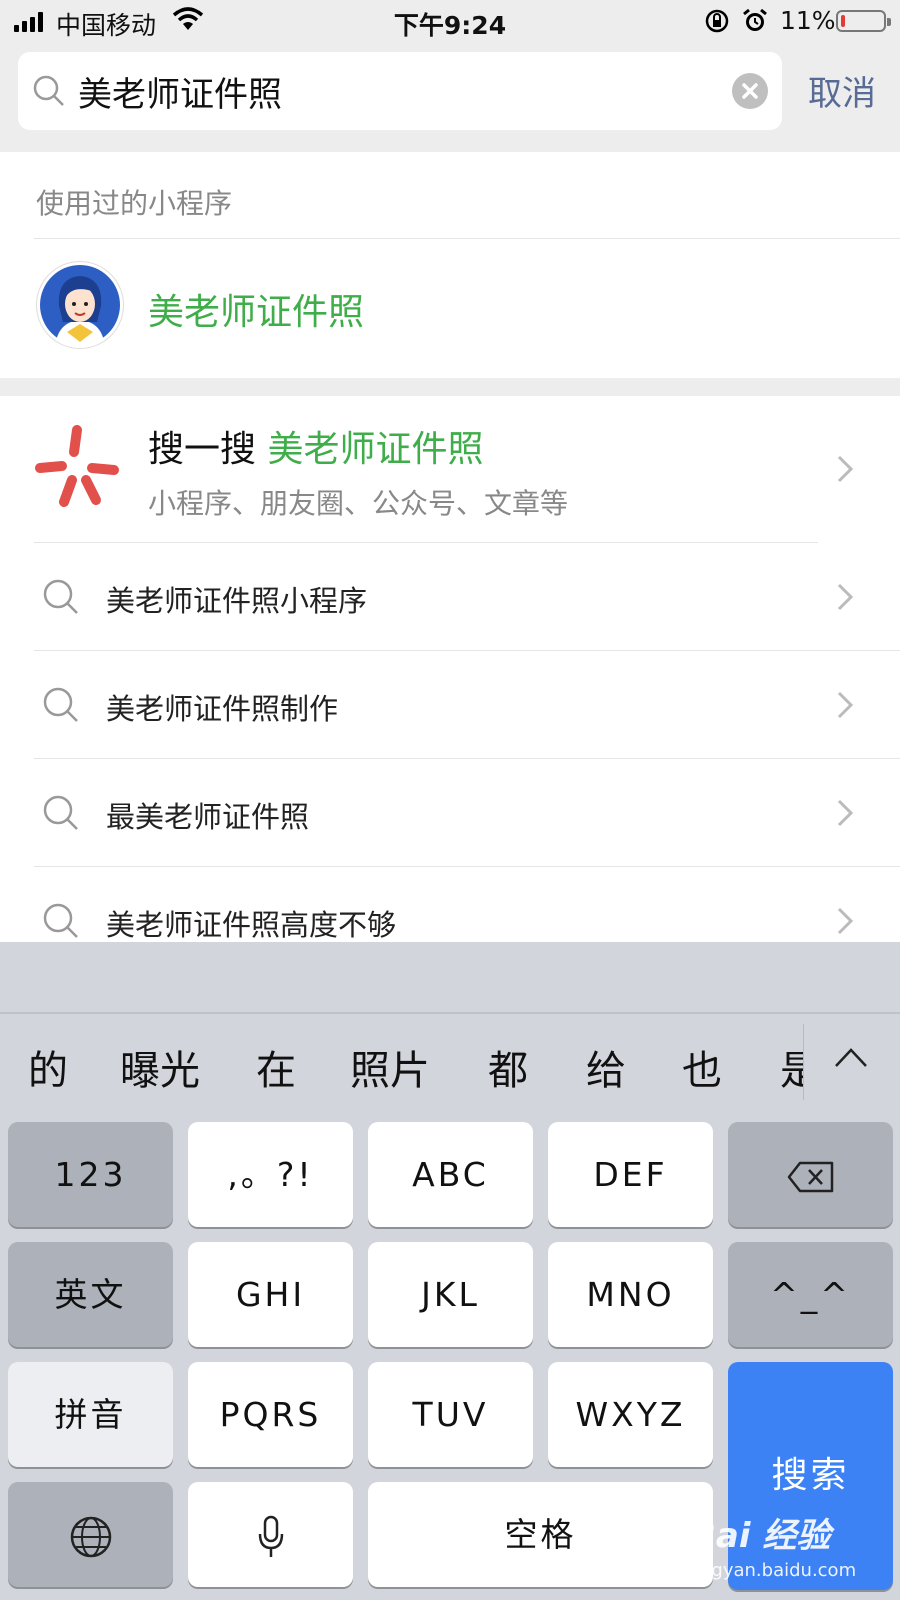 The image size is (900, 1600). What do you see at coordinates (450, 308) in the screenshot?
I see `miniprogram-item: 美老师证件照` at bounding box center [450, 308].